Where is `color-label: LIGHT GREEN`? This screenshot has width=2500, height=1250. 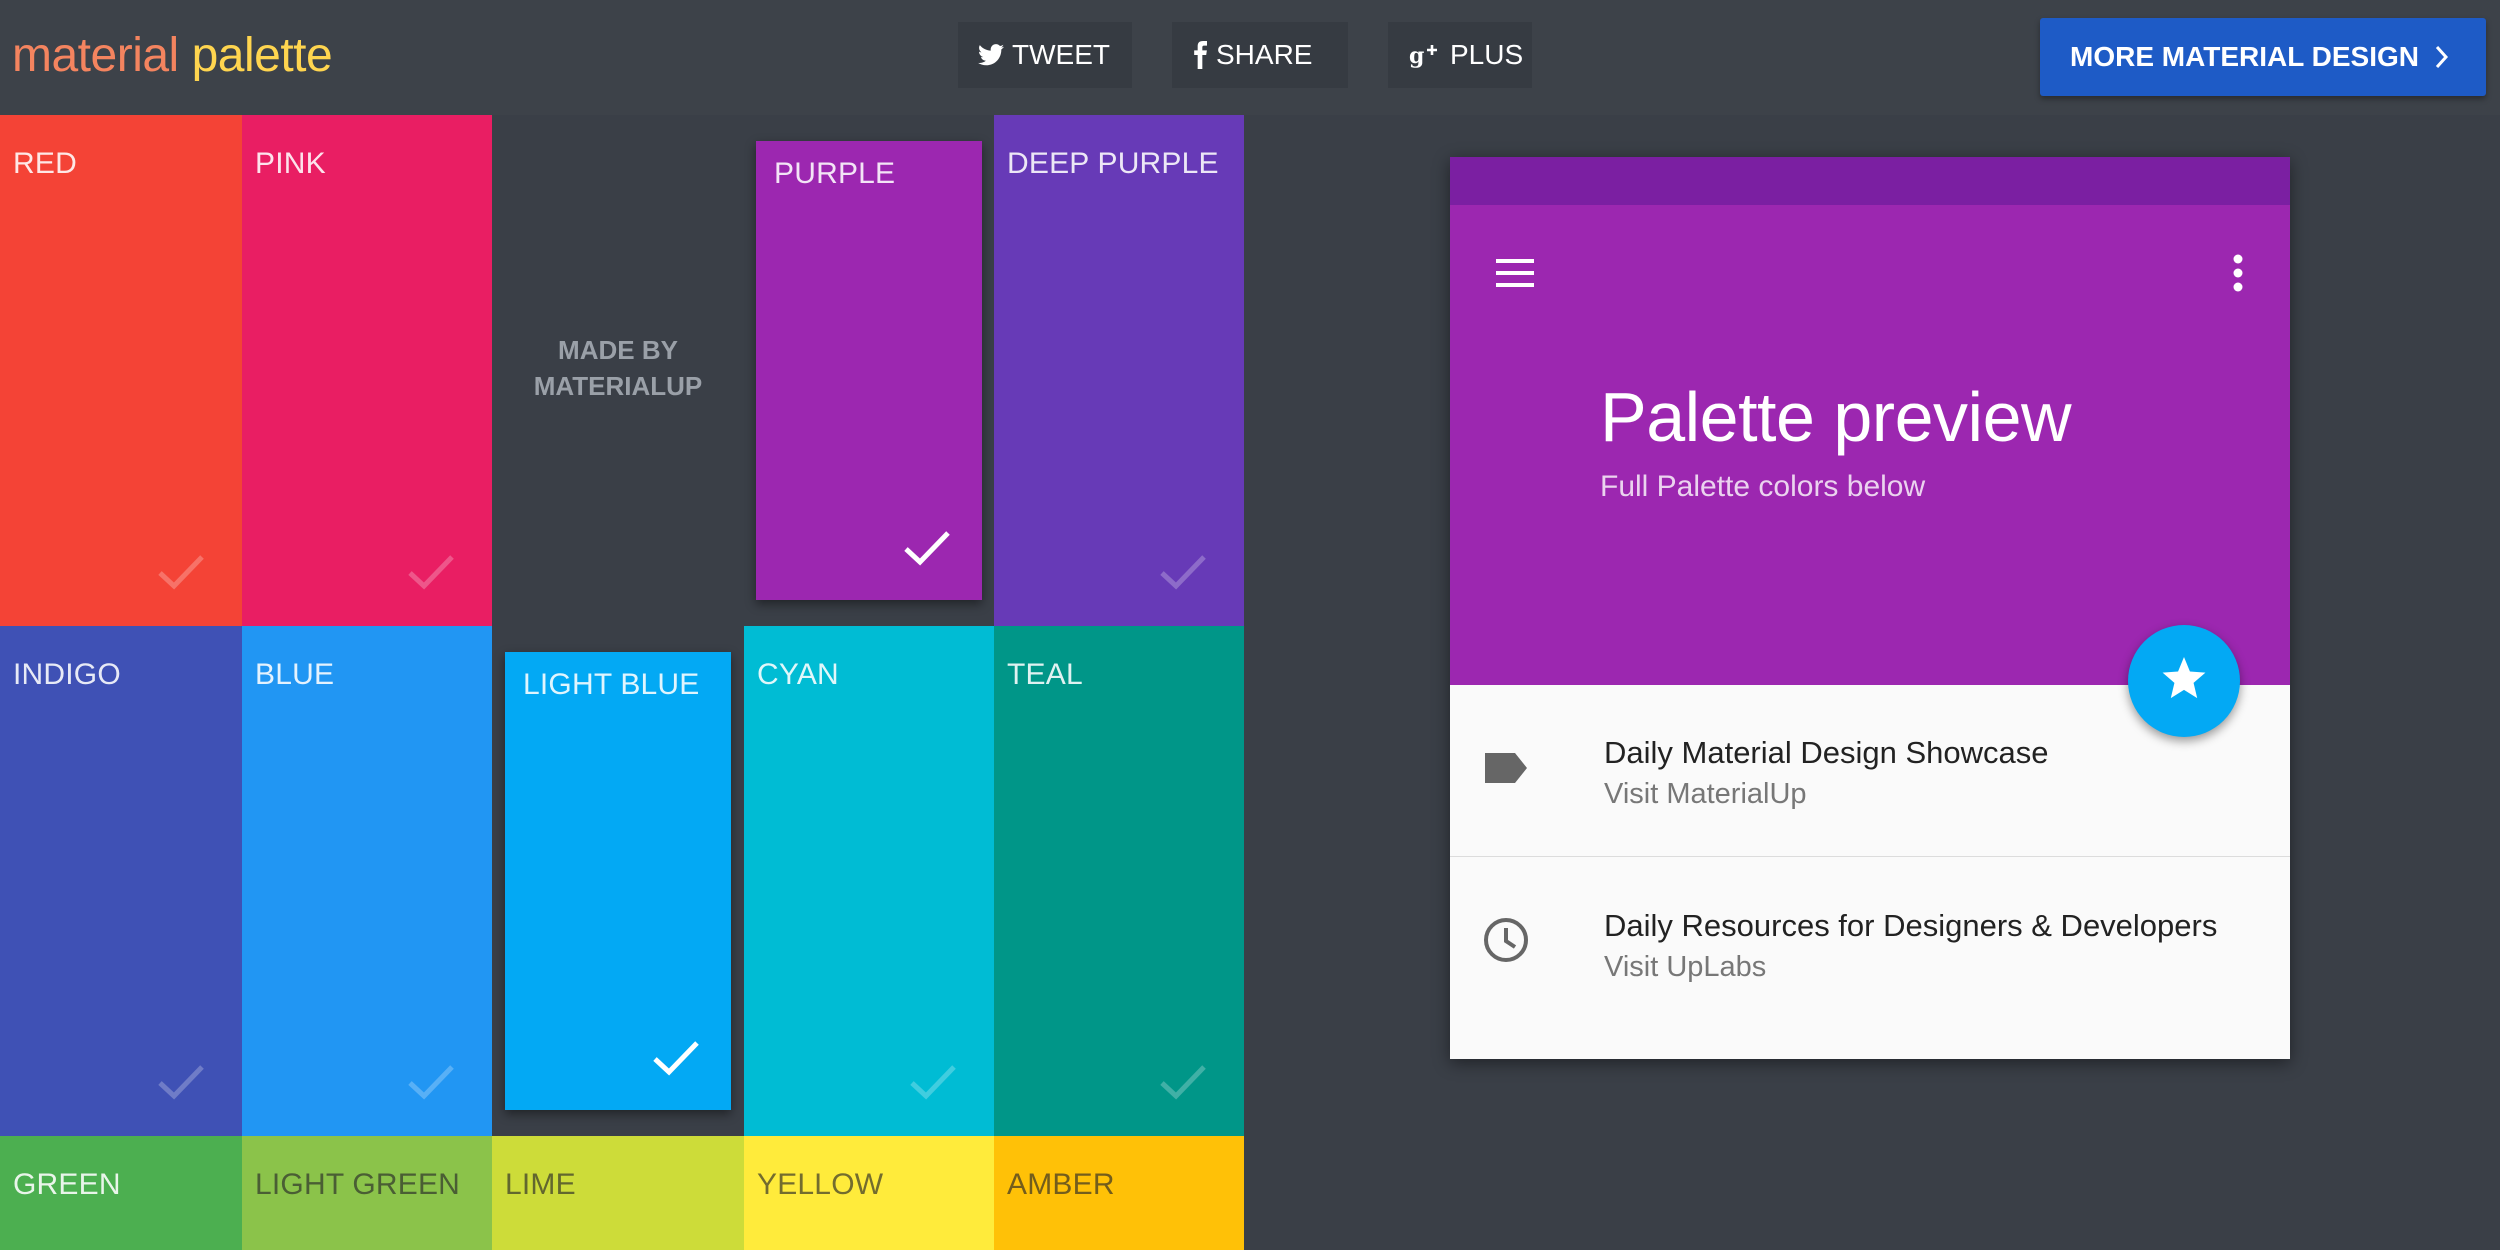
color-label: LIGHT GREEN is located at coordinates (358, 1184).